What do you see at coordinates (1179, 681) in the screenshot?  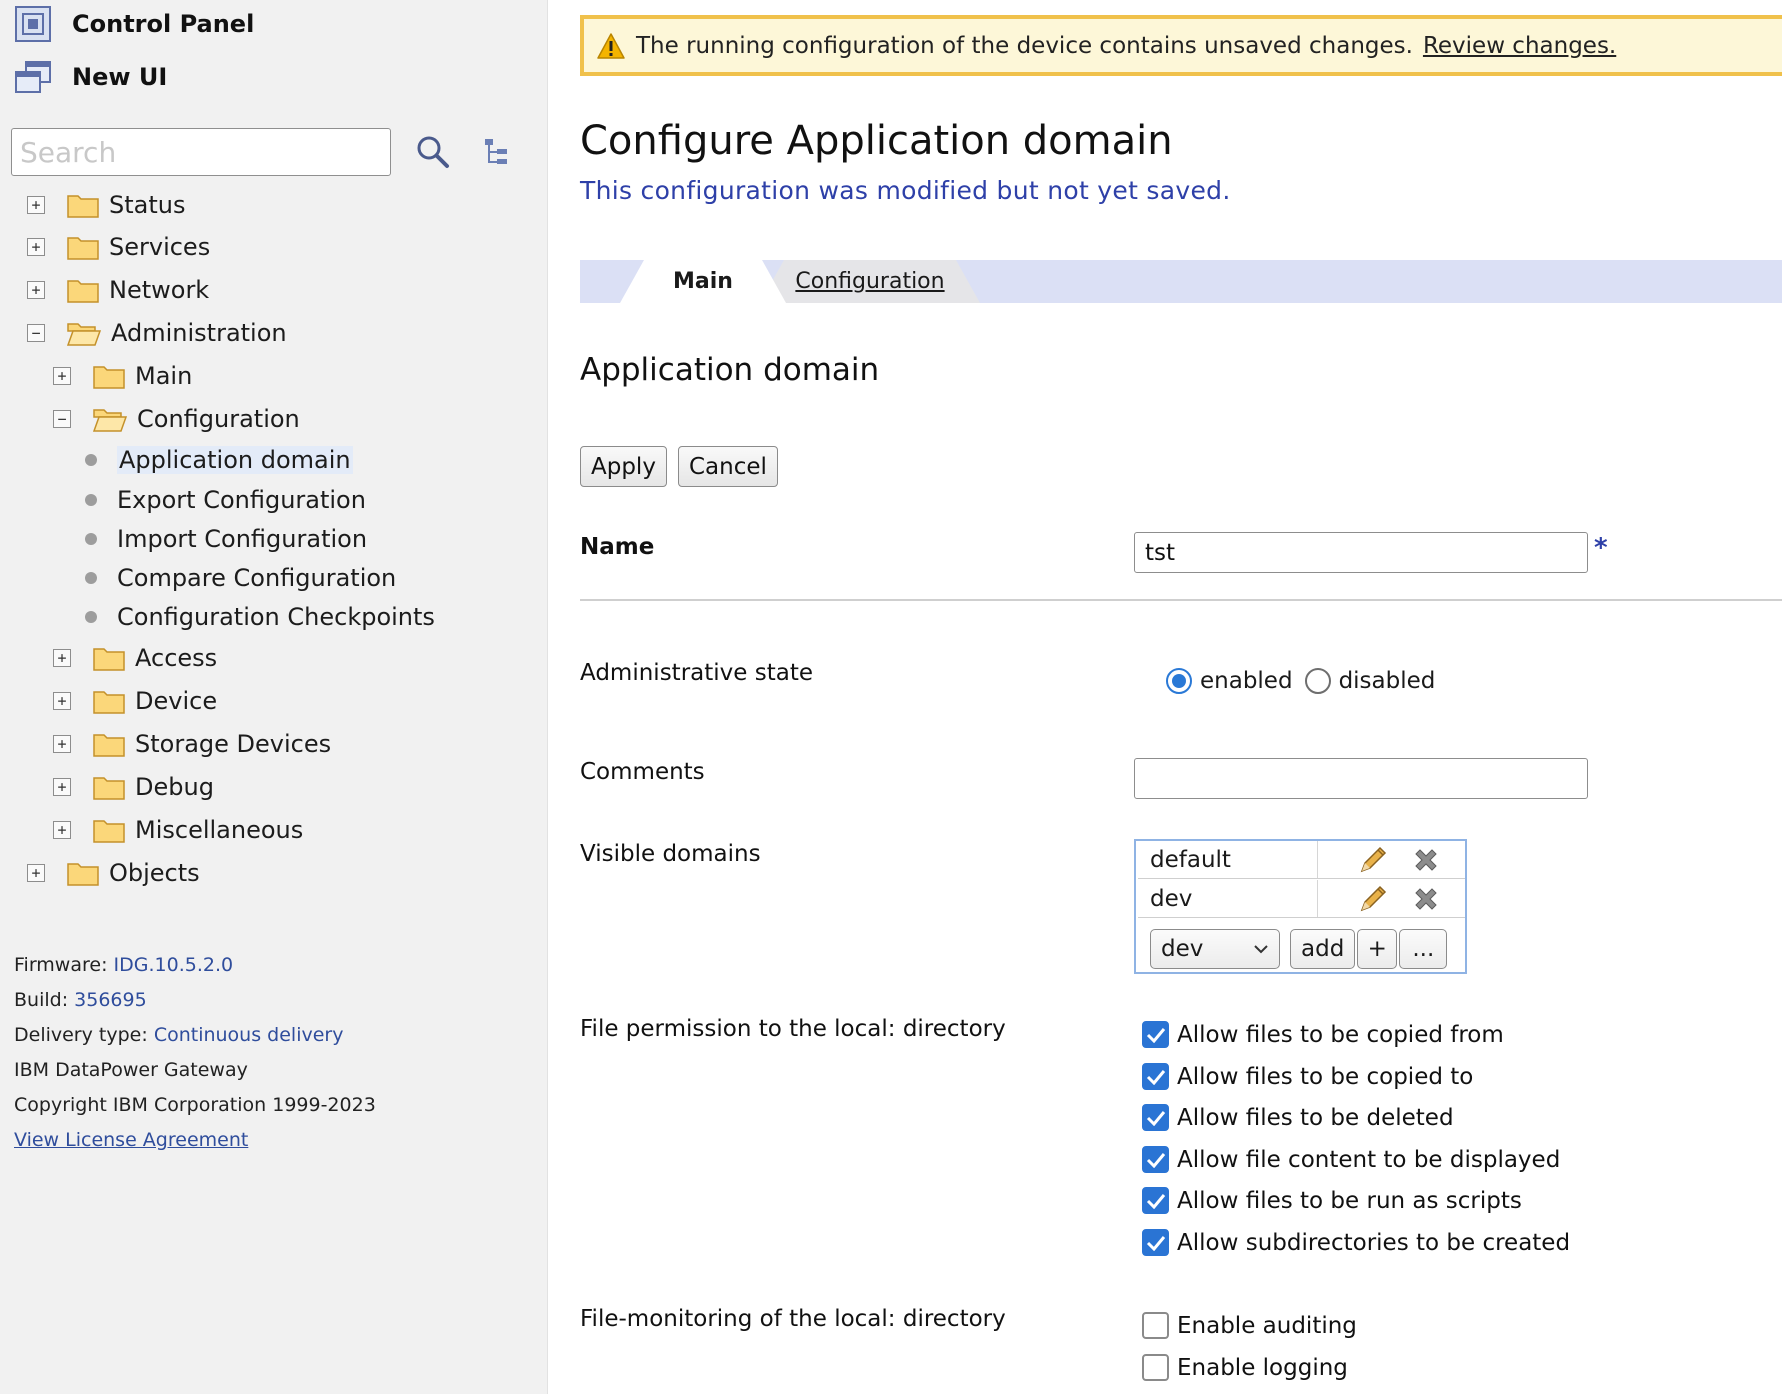 I see `radio-enabled` at bounding box center [1179, 681].